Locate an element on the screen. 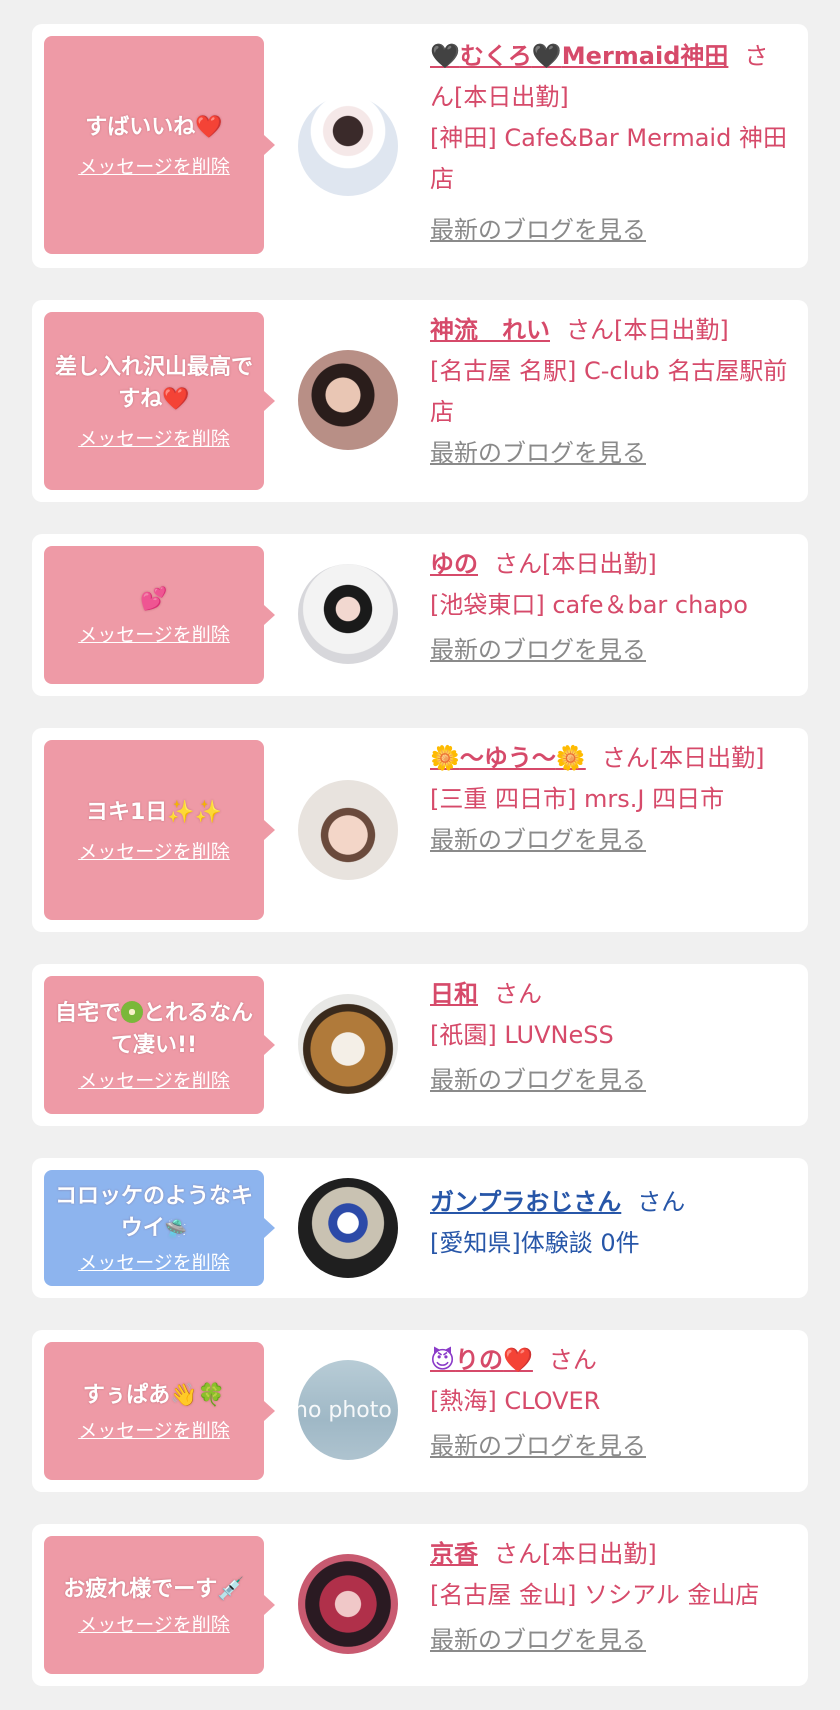 This screenshot has width=840, height=1710. hearts-icon: 💕 is located at coordinates (154, 599).